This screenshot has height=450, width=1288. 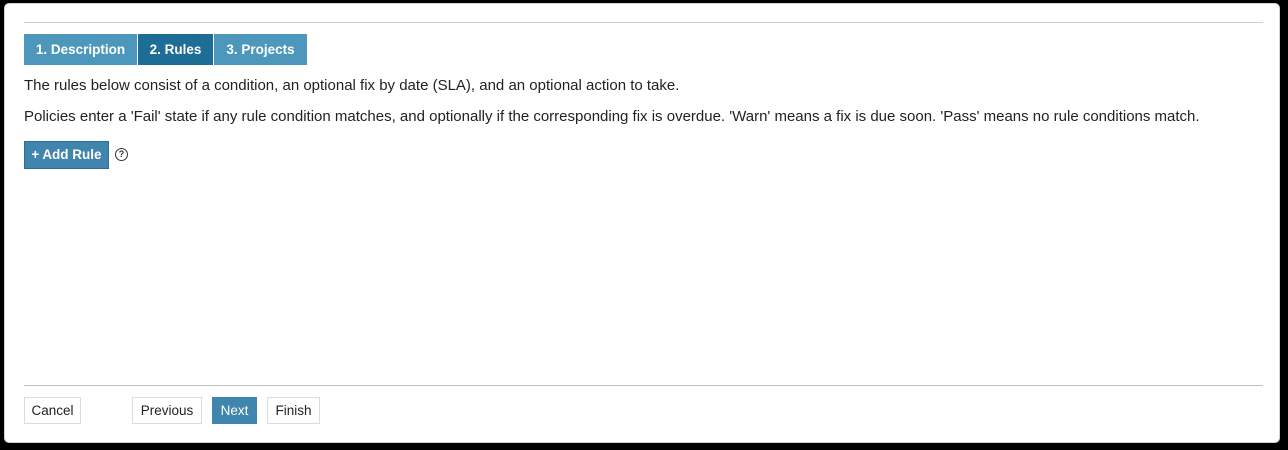 I want to click on finish-button: Finish, so click(x=293, y=410).